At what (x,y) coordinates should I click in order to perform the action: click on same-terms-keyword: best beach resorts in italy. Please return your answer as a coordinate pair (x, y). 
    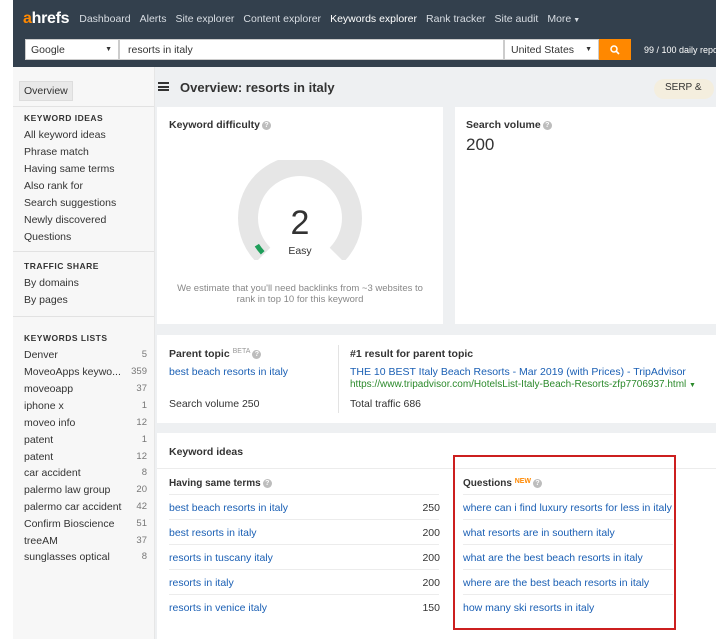
    Looking at the image, I should click on (228, 508).